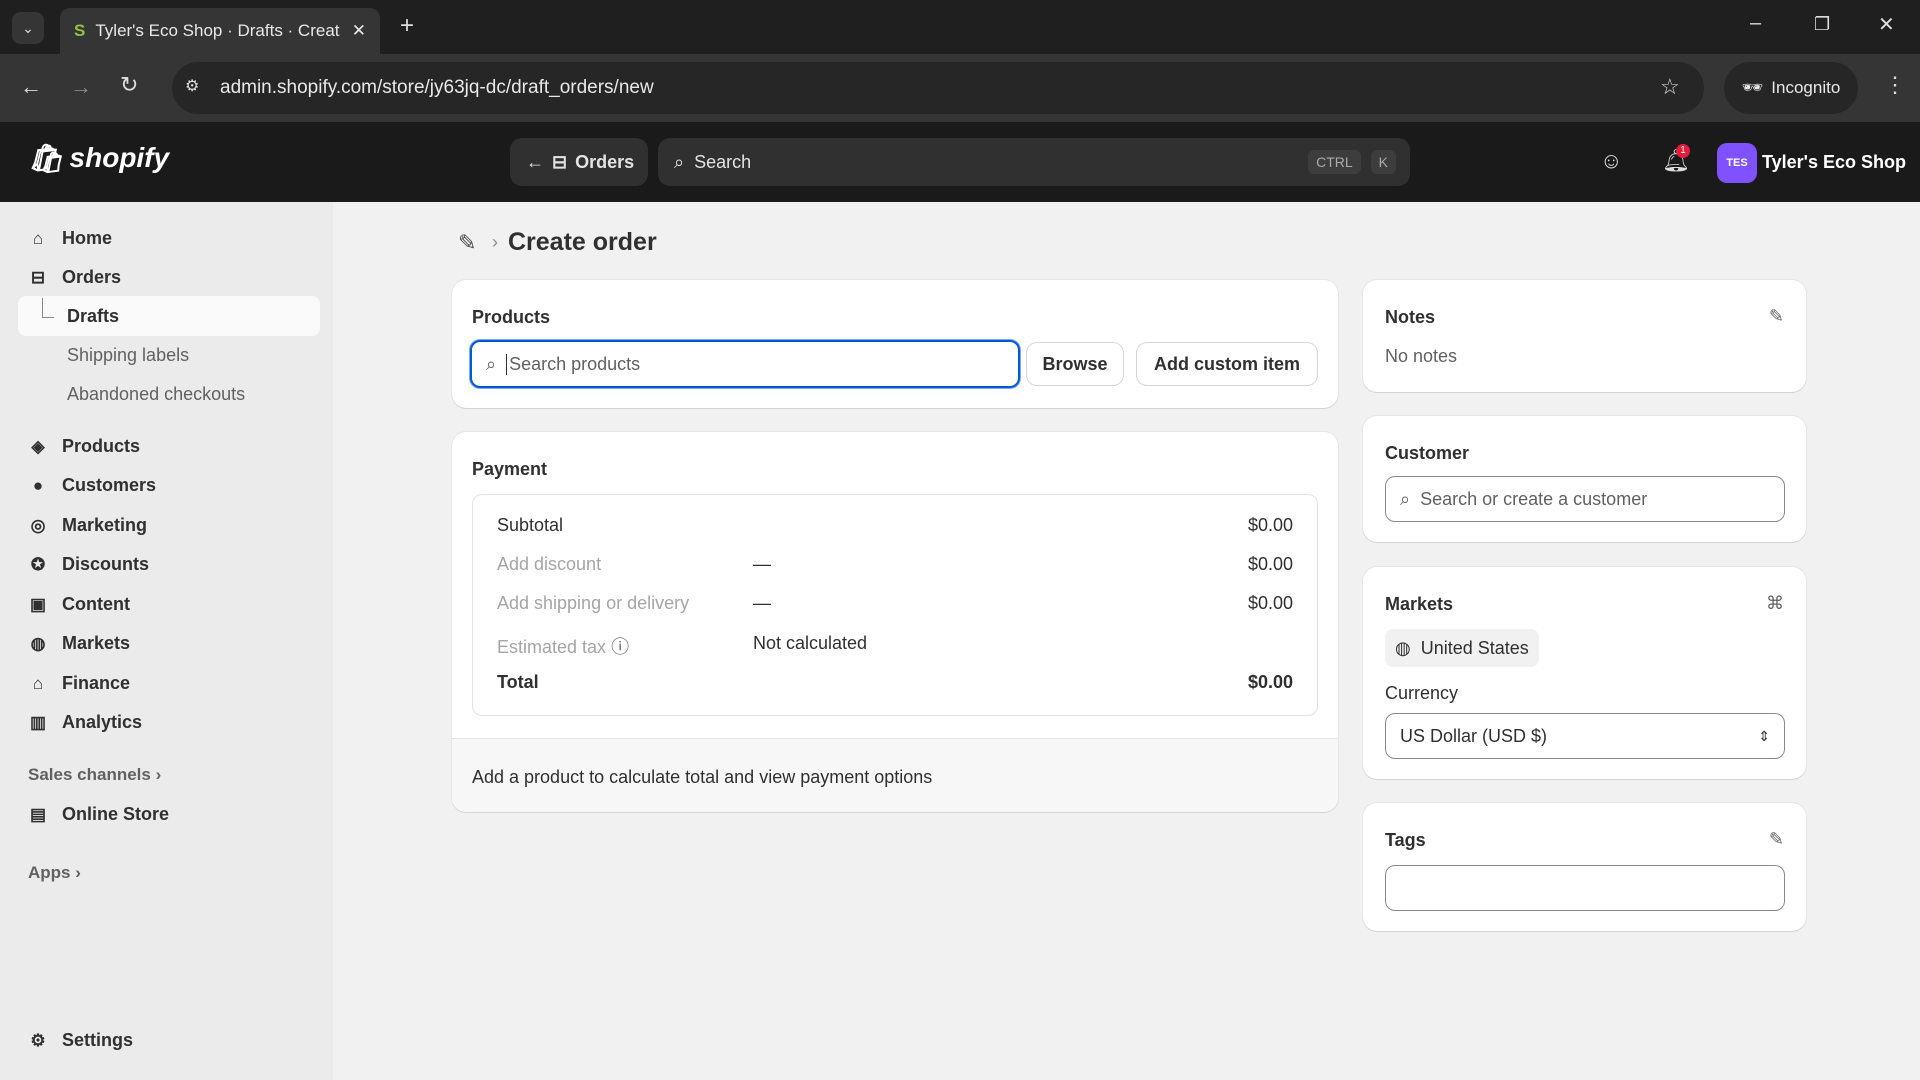  I want to click on home-icon: ⌂, so click(38, 238).